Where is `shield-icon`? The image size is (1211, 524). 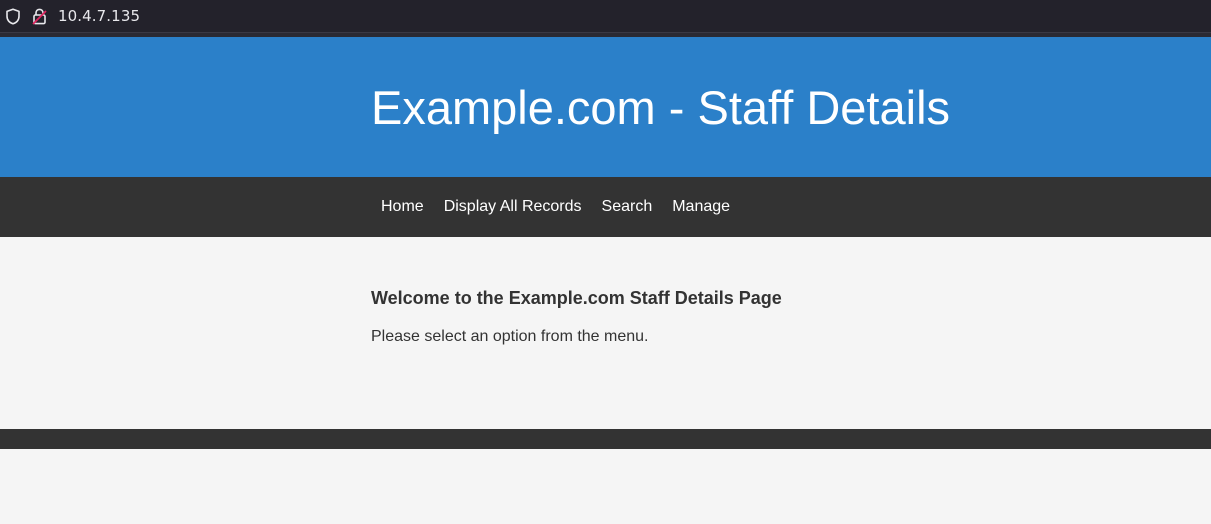 shield-icon is located at coordinates (13, 16).